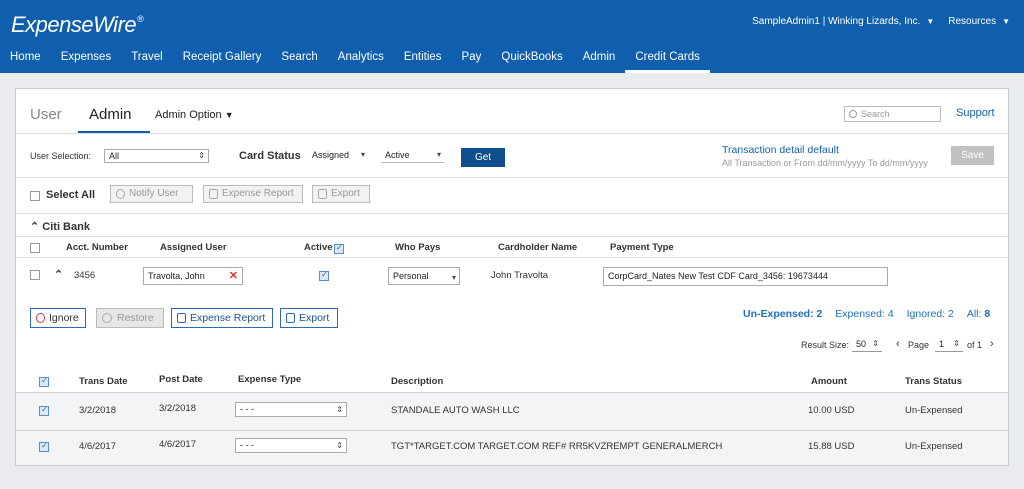 Image resolution: width=1024 pixels, height=489 pixels. Describe the element at coordinates (130, 318) in the screenshot. I see `restore-button: Restore` at that location.